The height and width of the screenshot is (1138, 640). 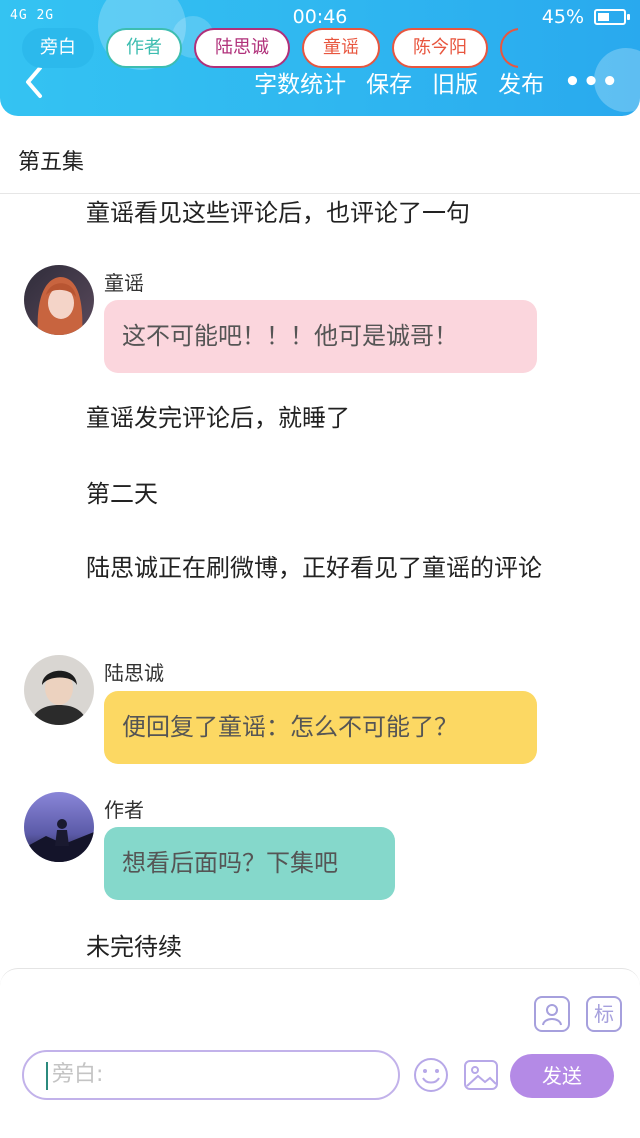 I want to click on speaker-name: 陆思诚, so click(x=134, y=673).